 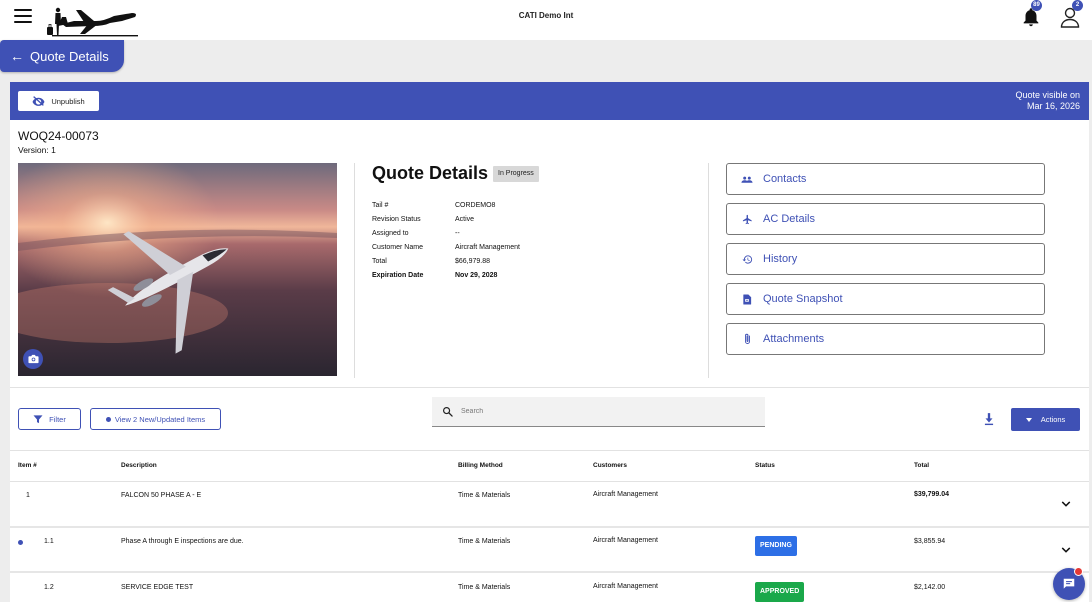 What do you see at coordinates (457, 233) in the screenshot?
I see `detail-value: --` at bounding box center [457, 233].